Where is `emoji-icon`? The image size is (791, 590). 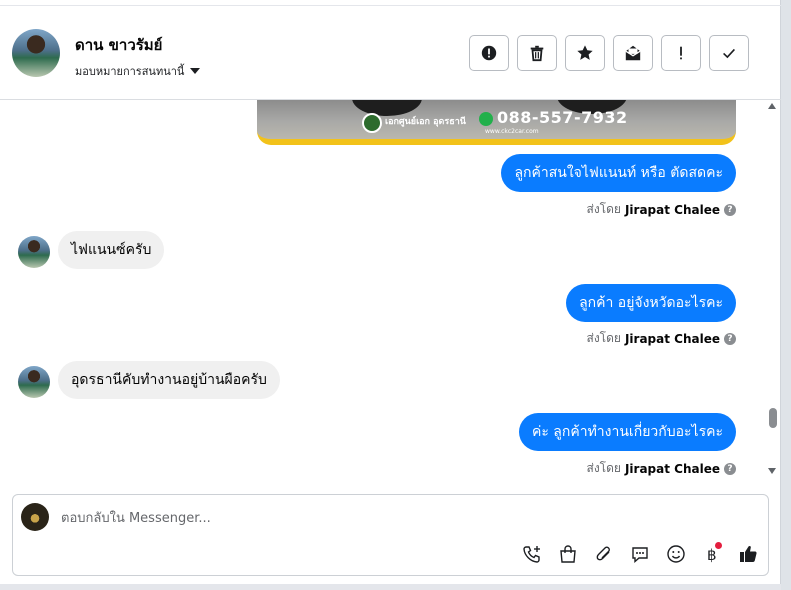 emoji-icon is located at coordinates (676, 554).